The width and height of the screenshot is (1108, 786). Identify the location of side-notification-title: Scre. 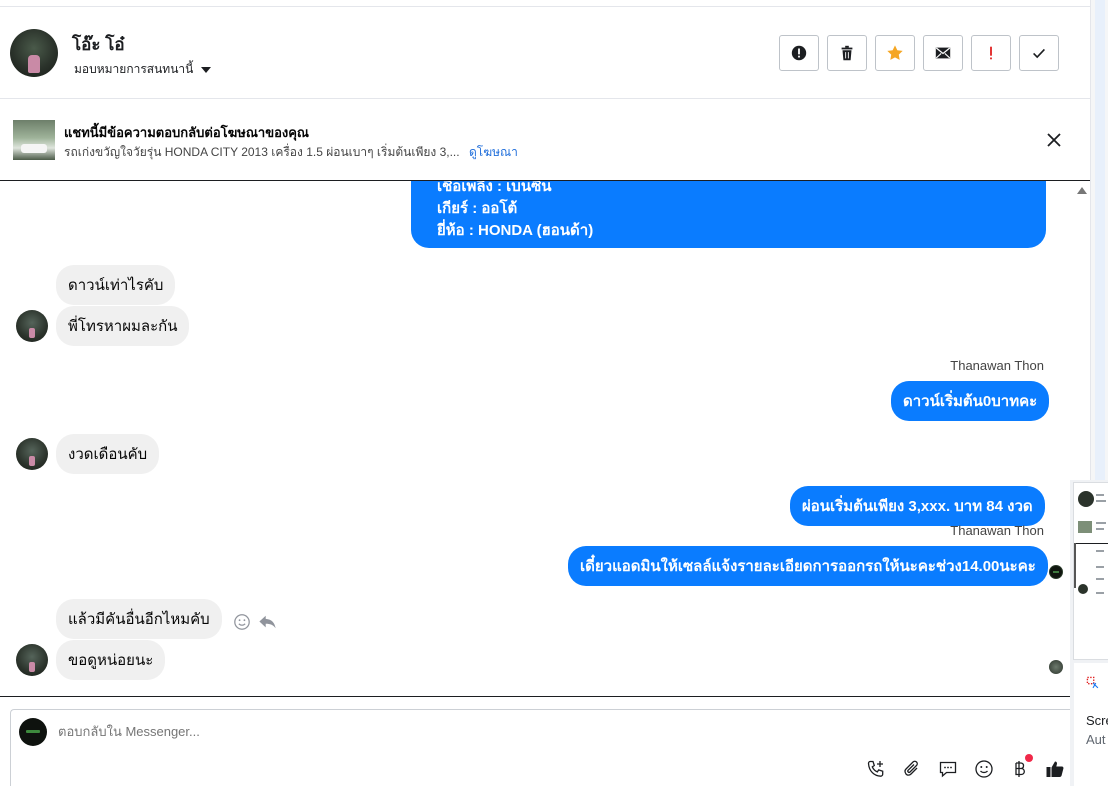
(1097, 720).